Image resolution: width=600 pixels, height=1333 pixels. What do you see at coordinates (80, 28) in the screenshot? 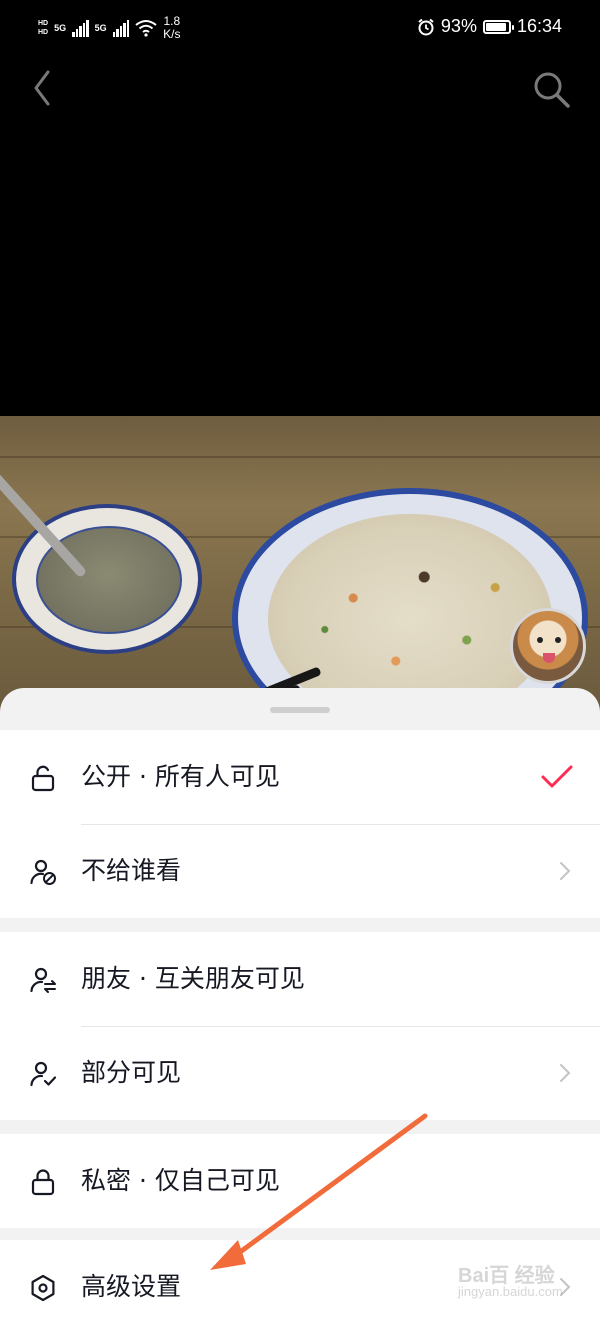
I see `signal-icon` at bounding box center [80, 28].